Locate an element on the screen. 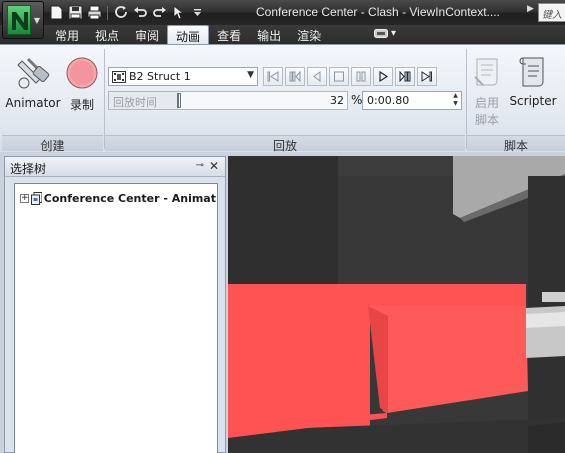 The height and width of the screenshot is (453, 565). percent-sign: % is located at coordinates (357, 100).